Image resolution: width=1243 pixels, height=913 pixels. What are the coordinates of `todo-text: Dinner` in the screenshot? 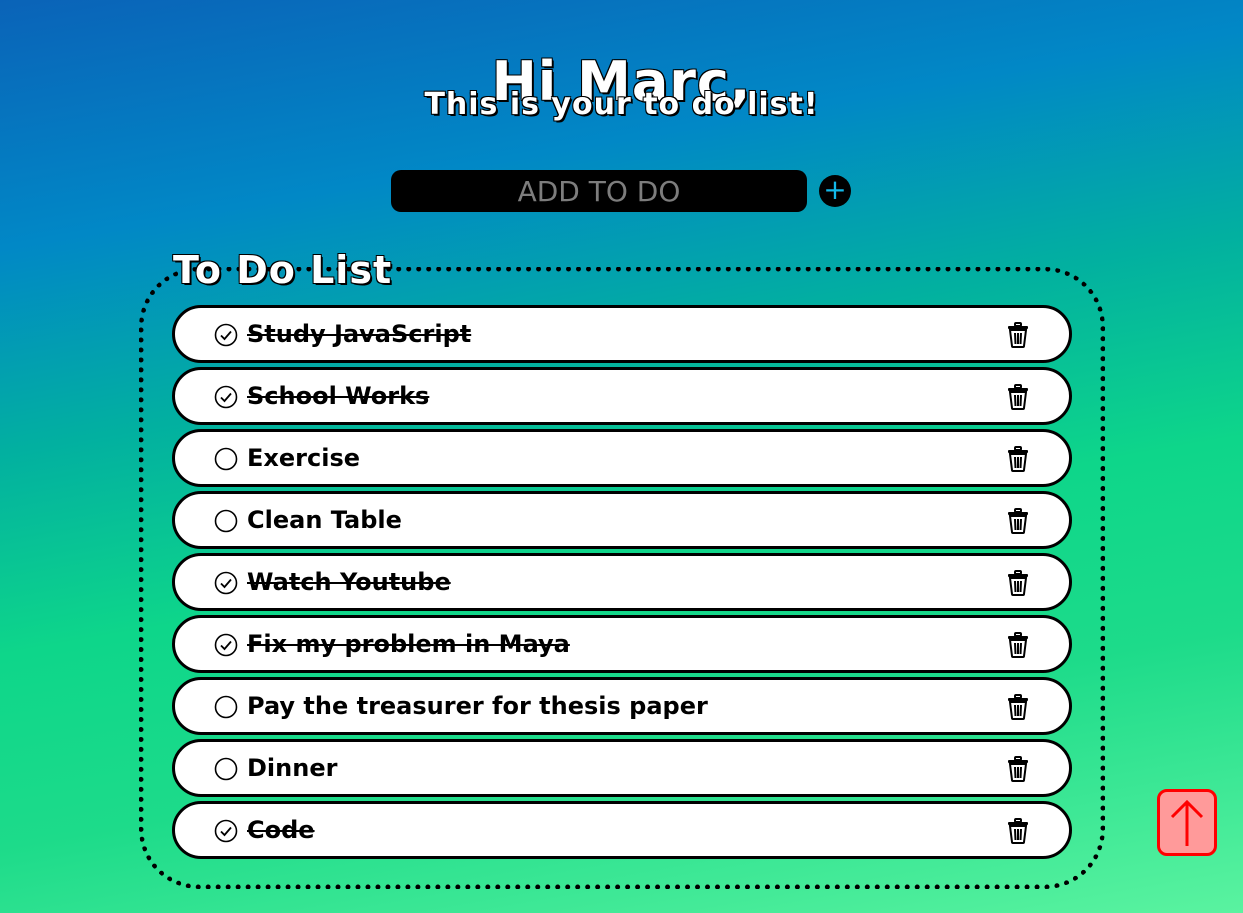 It's located at (292, 768).